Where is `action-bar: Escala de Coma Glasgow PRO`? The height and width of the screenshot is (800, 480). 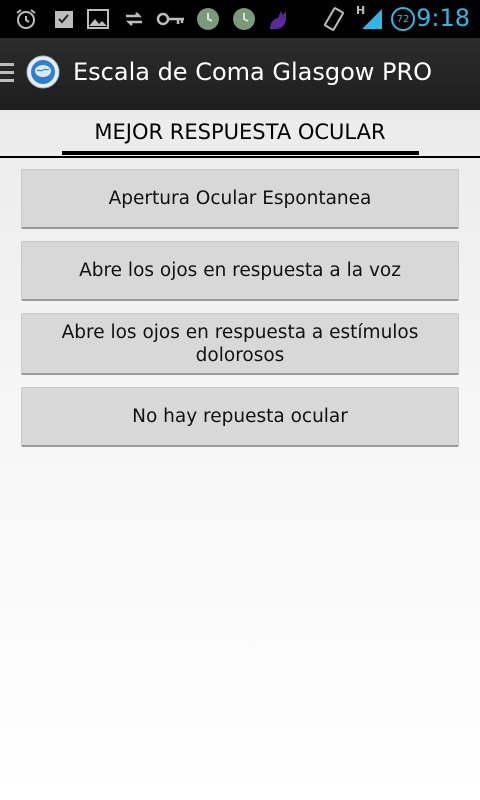
action-bar: Escala de Coma Glasgow PRO is located at coordinates (240, 74).